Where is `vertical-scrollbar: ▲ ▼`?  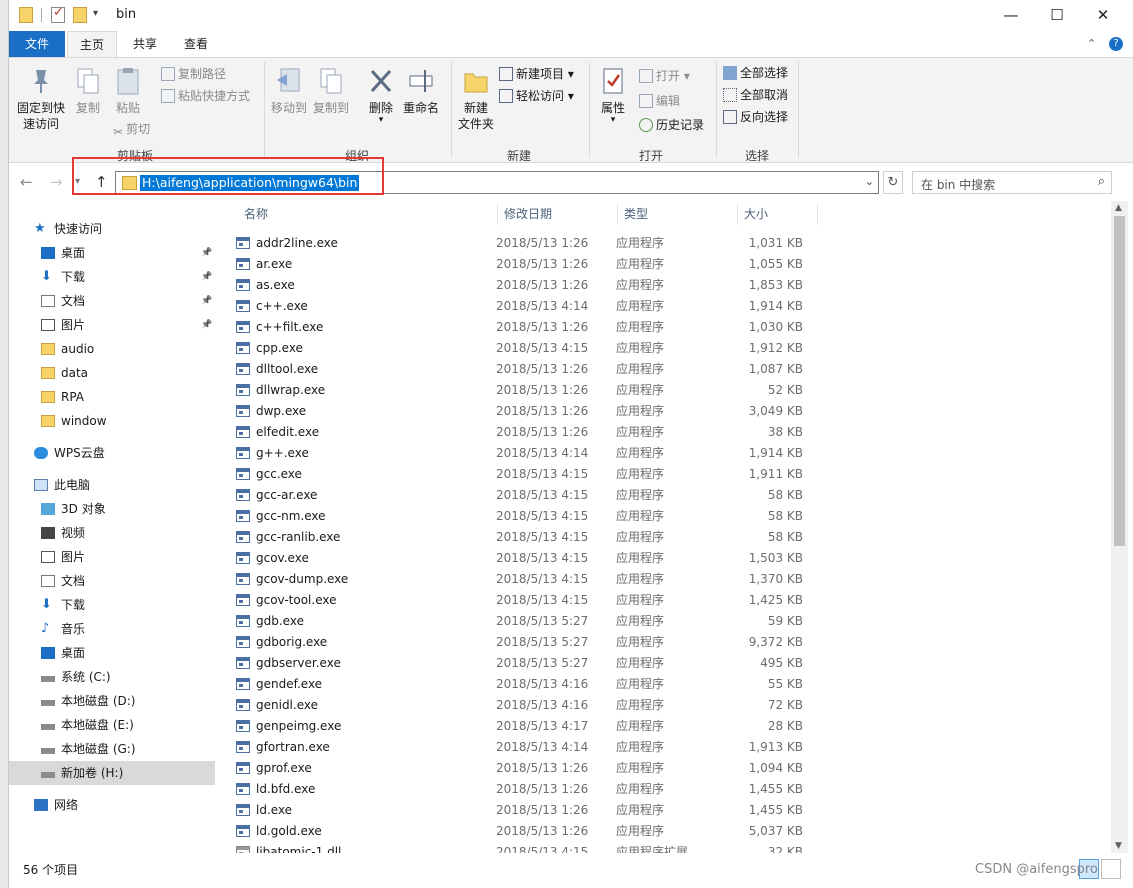
vertical-scrollbar: ▲ ▼ is located at coordinates (1119, 527).